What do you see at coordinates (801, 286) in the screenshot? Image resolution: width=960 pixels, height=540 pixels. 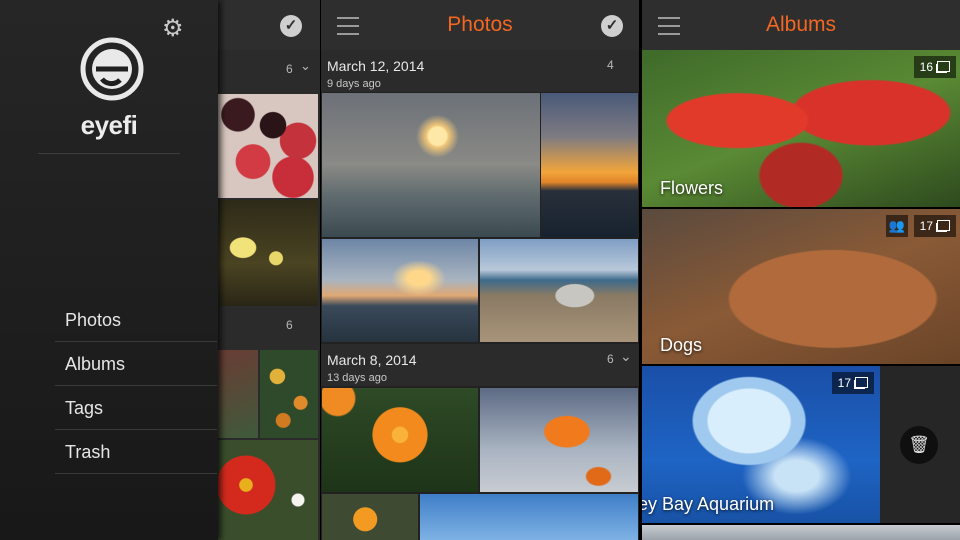 I see `album-dogs: 👥 17 Dogs` at bounding box center [801, 286].